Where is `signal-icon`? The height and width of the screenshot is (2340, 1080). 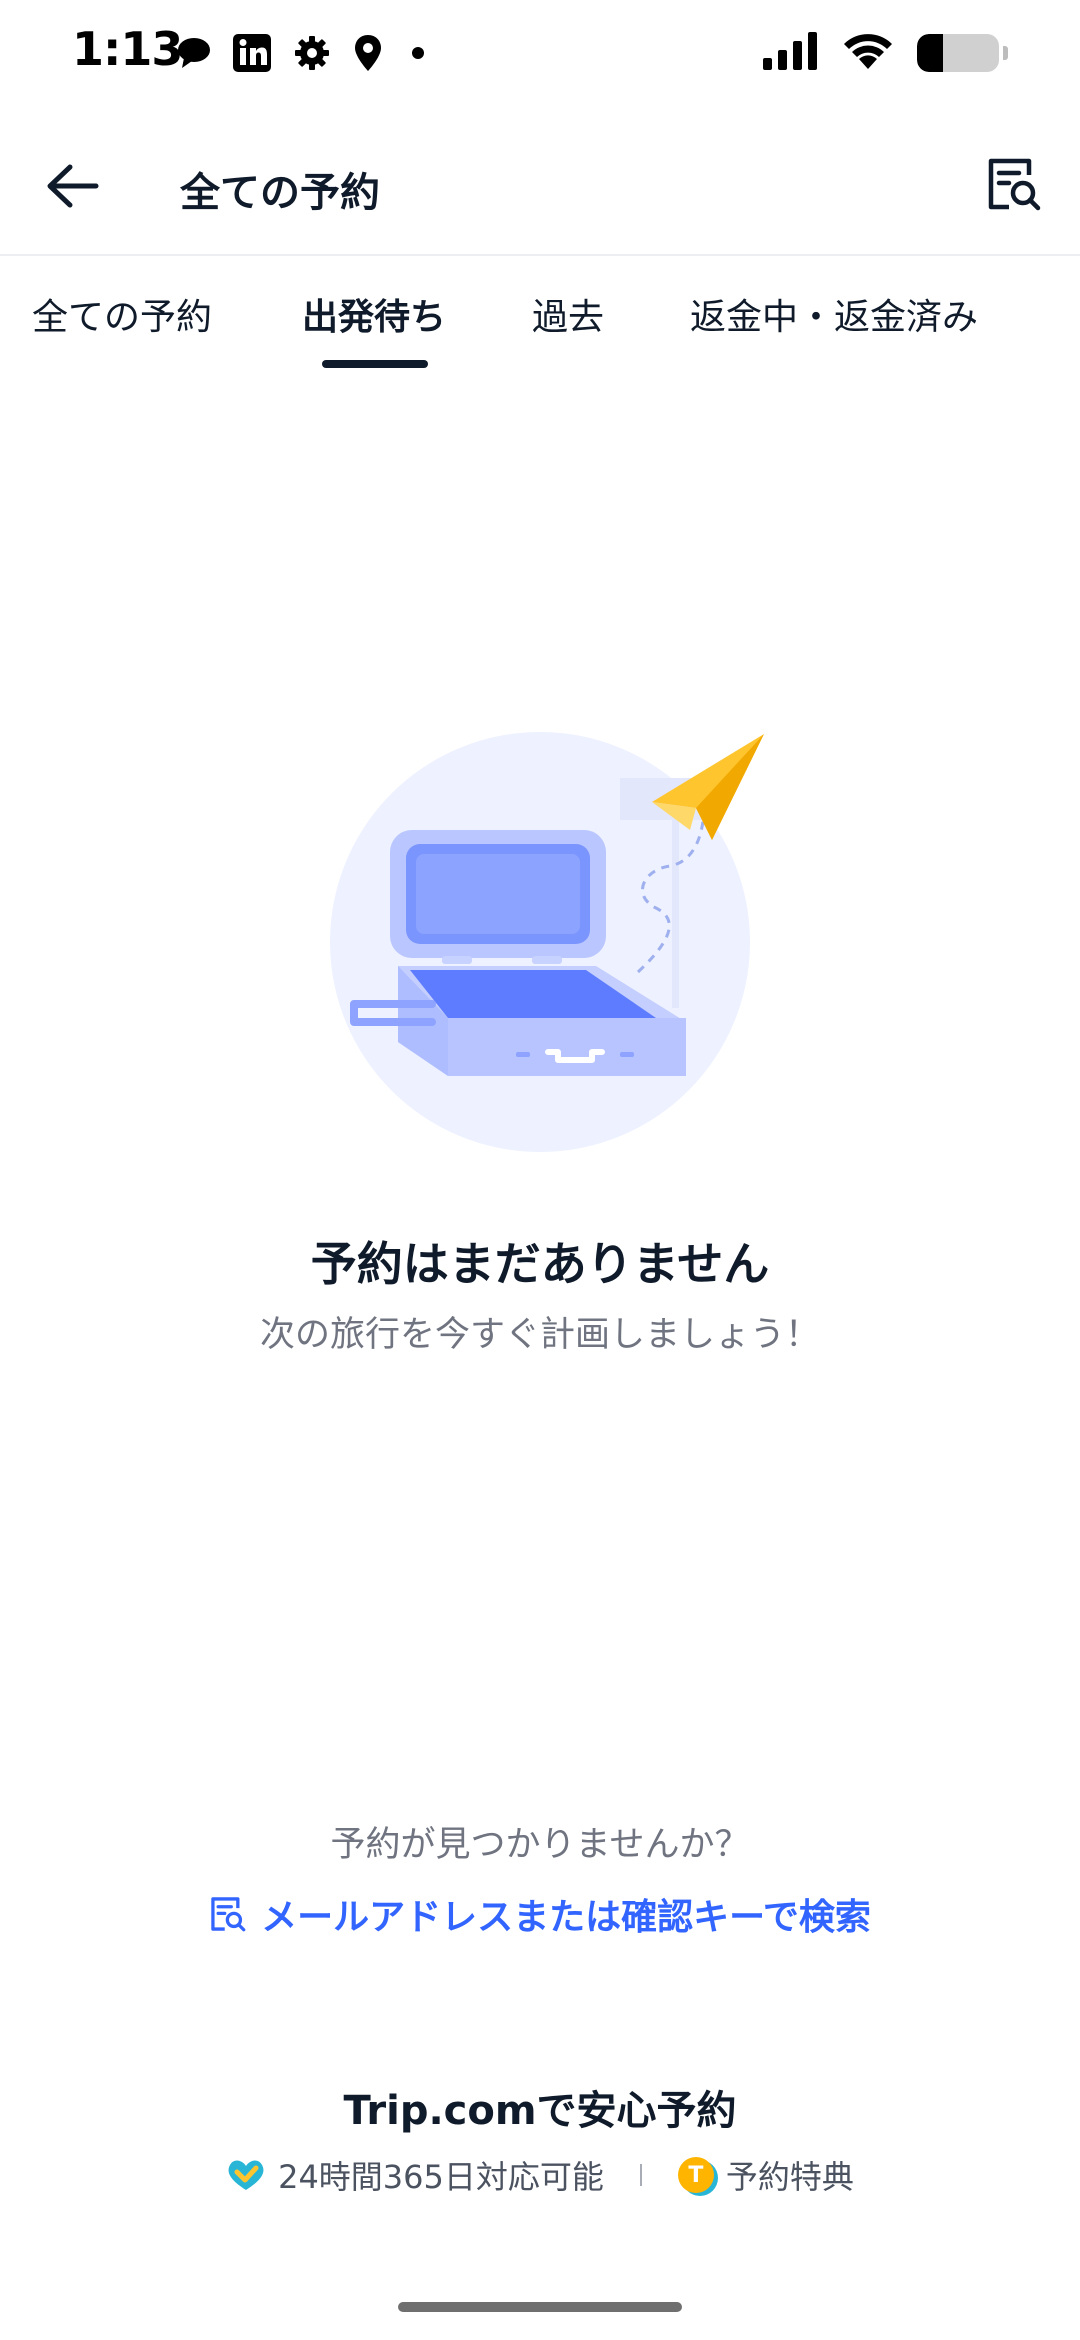
signal-icon is located at coordinates (791, 53).